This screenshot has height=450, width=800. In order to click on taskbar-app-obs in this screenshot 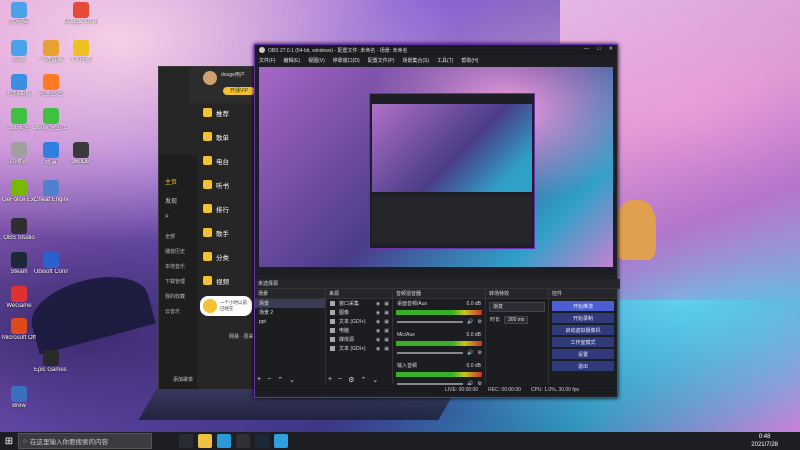, I will do `click(243, 441)`.